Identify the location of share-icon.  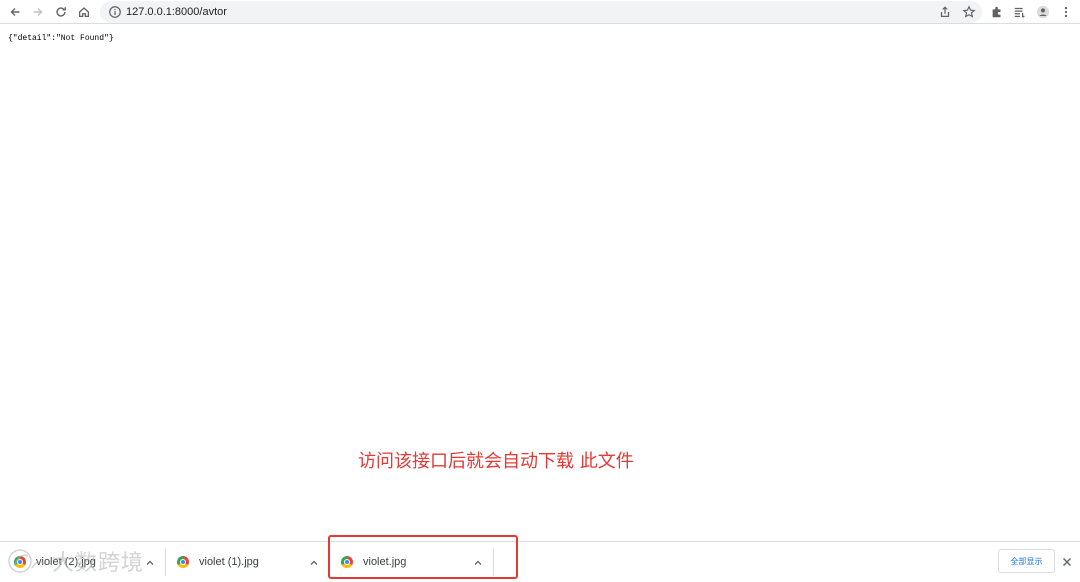
(945, 12).